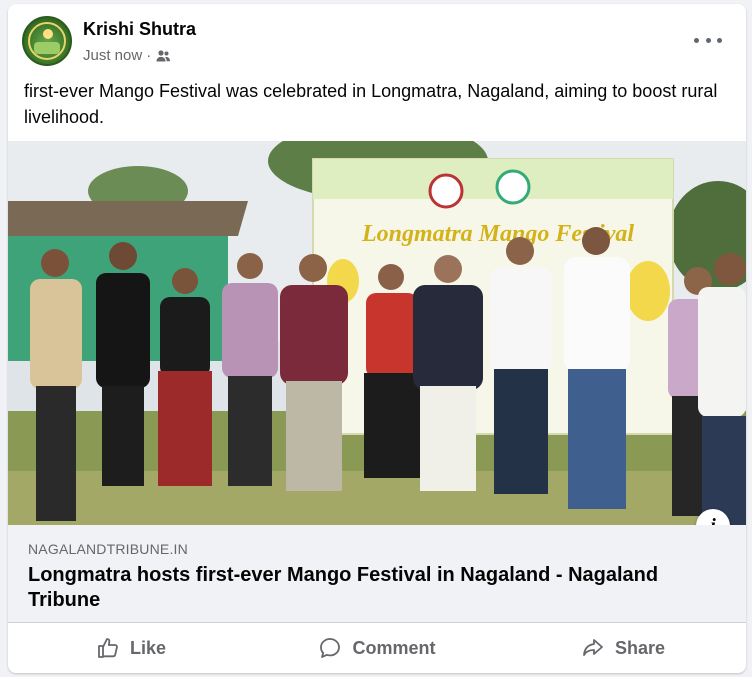 The width and height of the screenshot is (752, 677). What do you see at coordinates (163, 56) in the screenshot?
I see `friends-icon` at bounding box center [163, 56].